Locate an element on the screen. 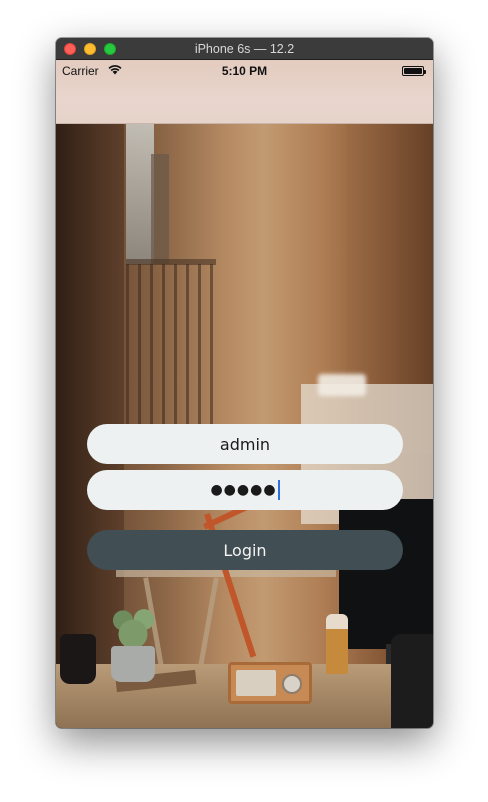 Image resolution: width=488 pixels, height=802 pixels. password-value: ●●●●● is located at coordinates (243, 490).